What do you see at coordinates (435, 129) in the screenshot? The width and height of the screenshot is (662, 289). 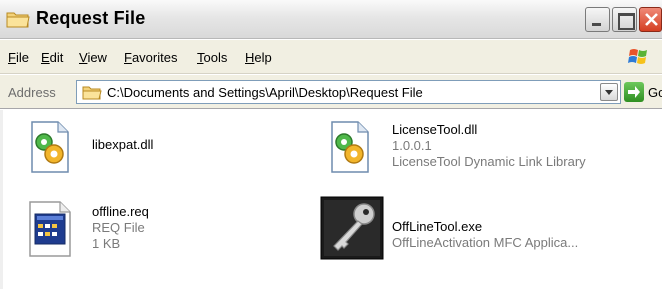 I see `file-name: LicenseTool.dll` at bounding box center [435, 129].